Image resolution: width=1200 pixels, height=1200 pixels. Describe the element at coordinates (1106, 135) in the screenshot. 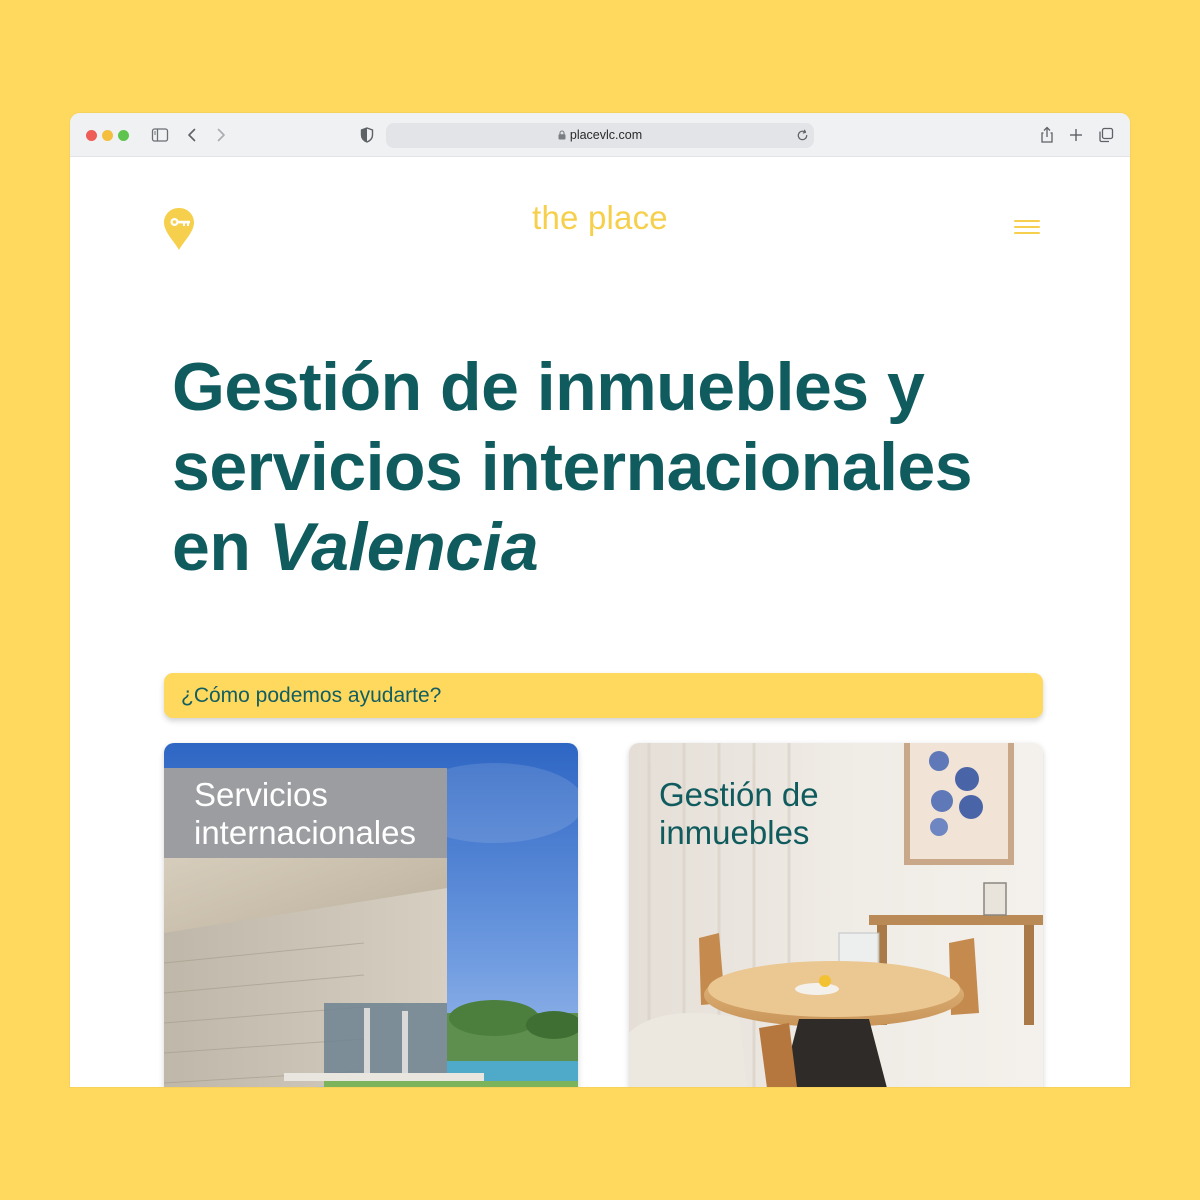

I see `tab-overview-icon` at that location.